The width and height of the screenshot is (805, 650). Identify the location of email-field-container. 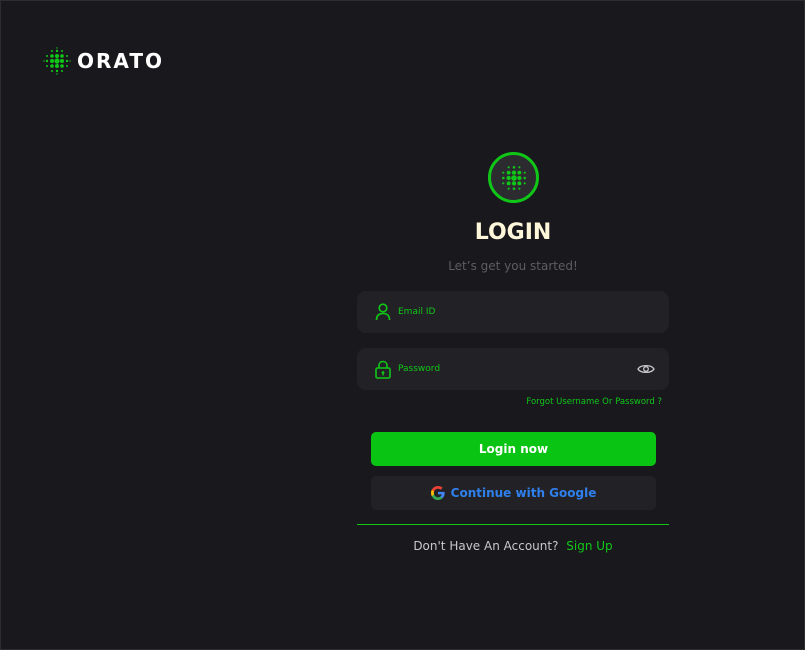
(513, 312).